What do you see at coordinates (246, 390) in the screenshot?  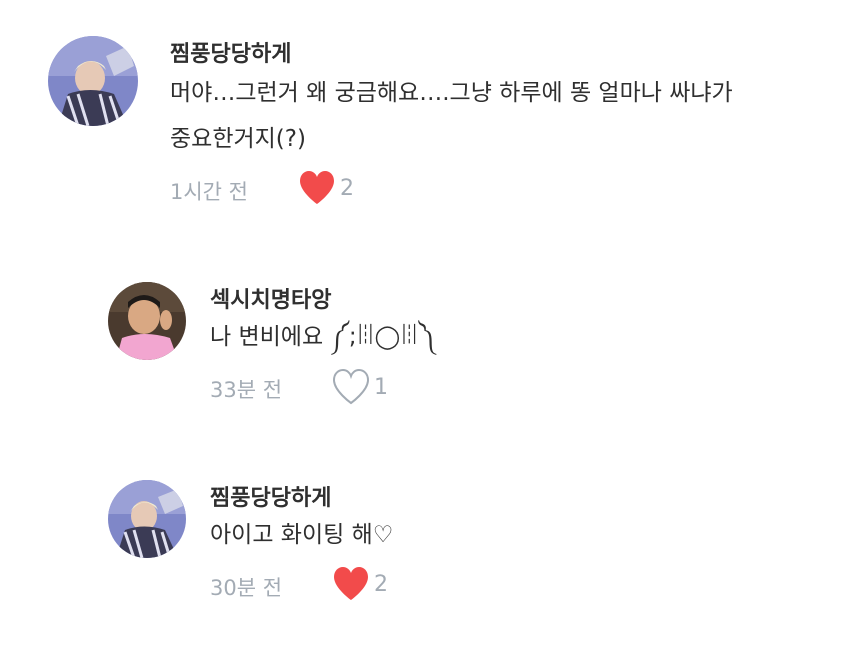 I see `timestamp: 33분 전` at bounding box center [246, 390].